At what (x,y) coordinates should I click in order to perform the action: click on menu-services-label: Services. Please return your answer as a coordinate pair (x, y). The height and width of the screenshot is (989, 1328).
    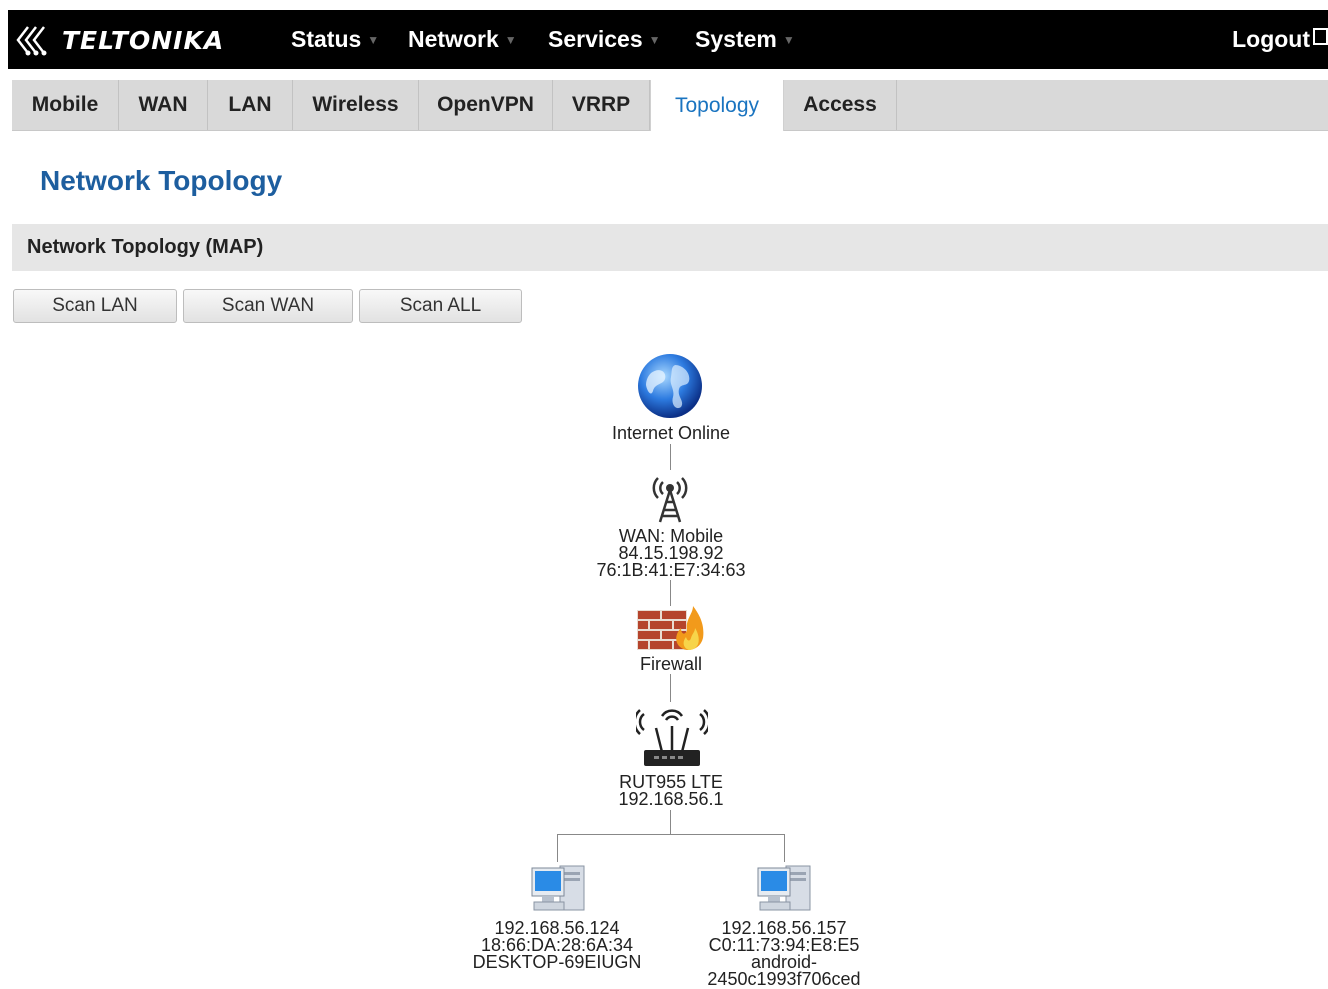
    Looking at the image, I should click on (595, 39).